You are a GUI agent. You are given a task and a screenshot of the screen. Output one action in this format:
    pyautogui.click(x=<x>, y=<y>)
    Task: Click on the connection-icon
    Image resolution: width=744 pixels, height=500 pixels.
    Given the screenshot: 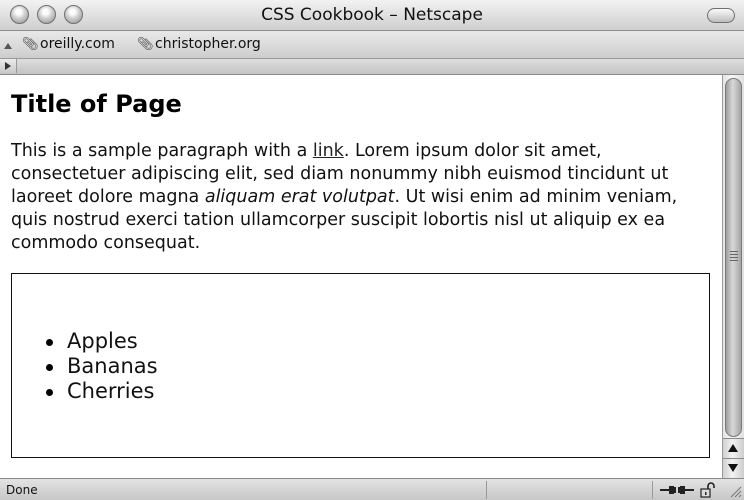 What is the action you would take?
    pyautogui.click(x=677, y=490)
    